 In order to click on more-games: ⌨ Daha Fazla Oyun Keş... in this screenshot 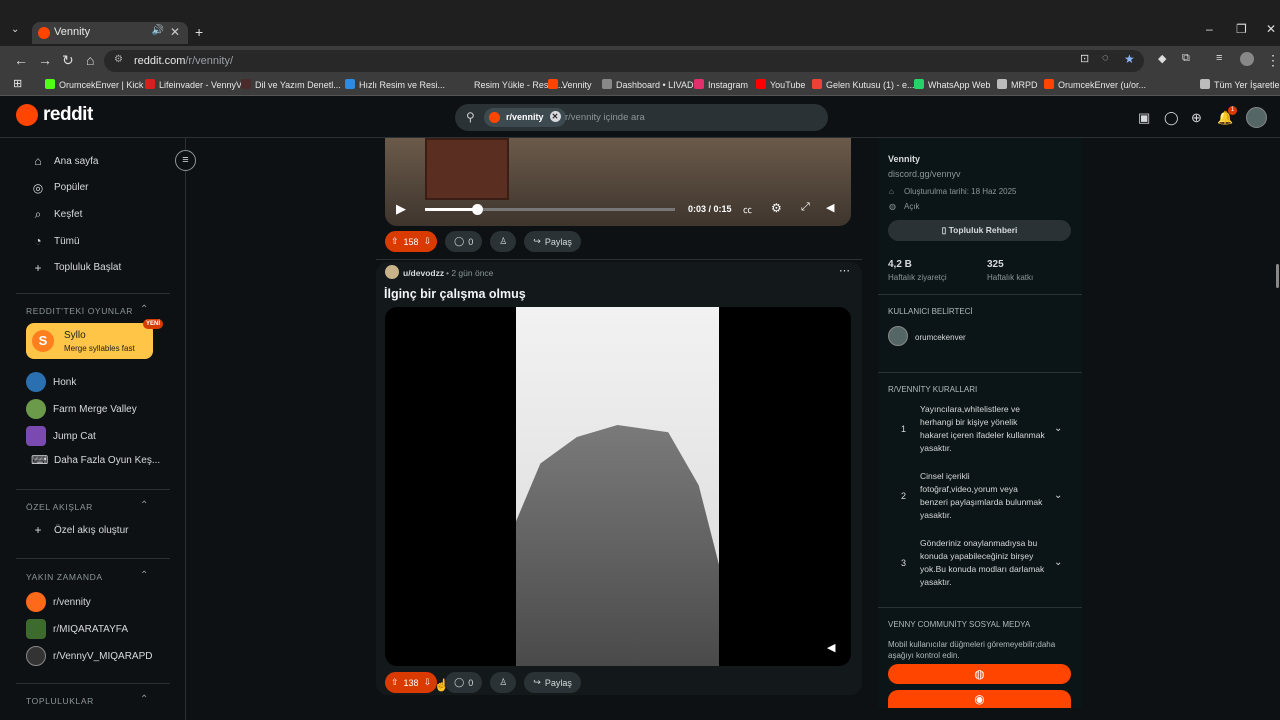, I will do `click(95, 460)`.